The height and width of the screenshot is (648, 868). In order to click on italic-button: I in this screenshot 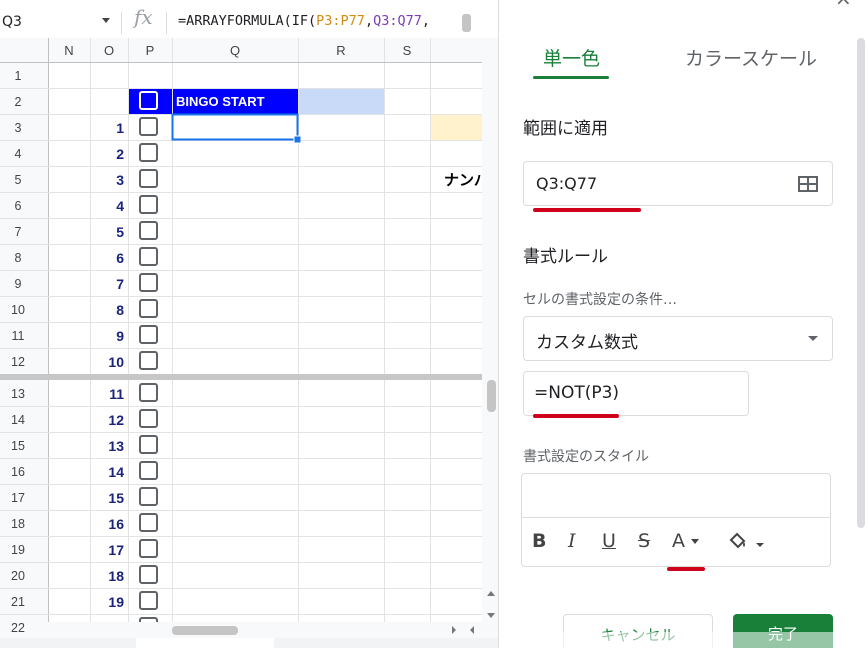, I will do `click(572, 541)`.